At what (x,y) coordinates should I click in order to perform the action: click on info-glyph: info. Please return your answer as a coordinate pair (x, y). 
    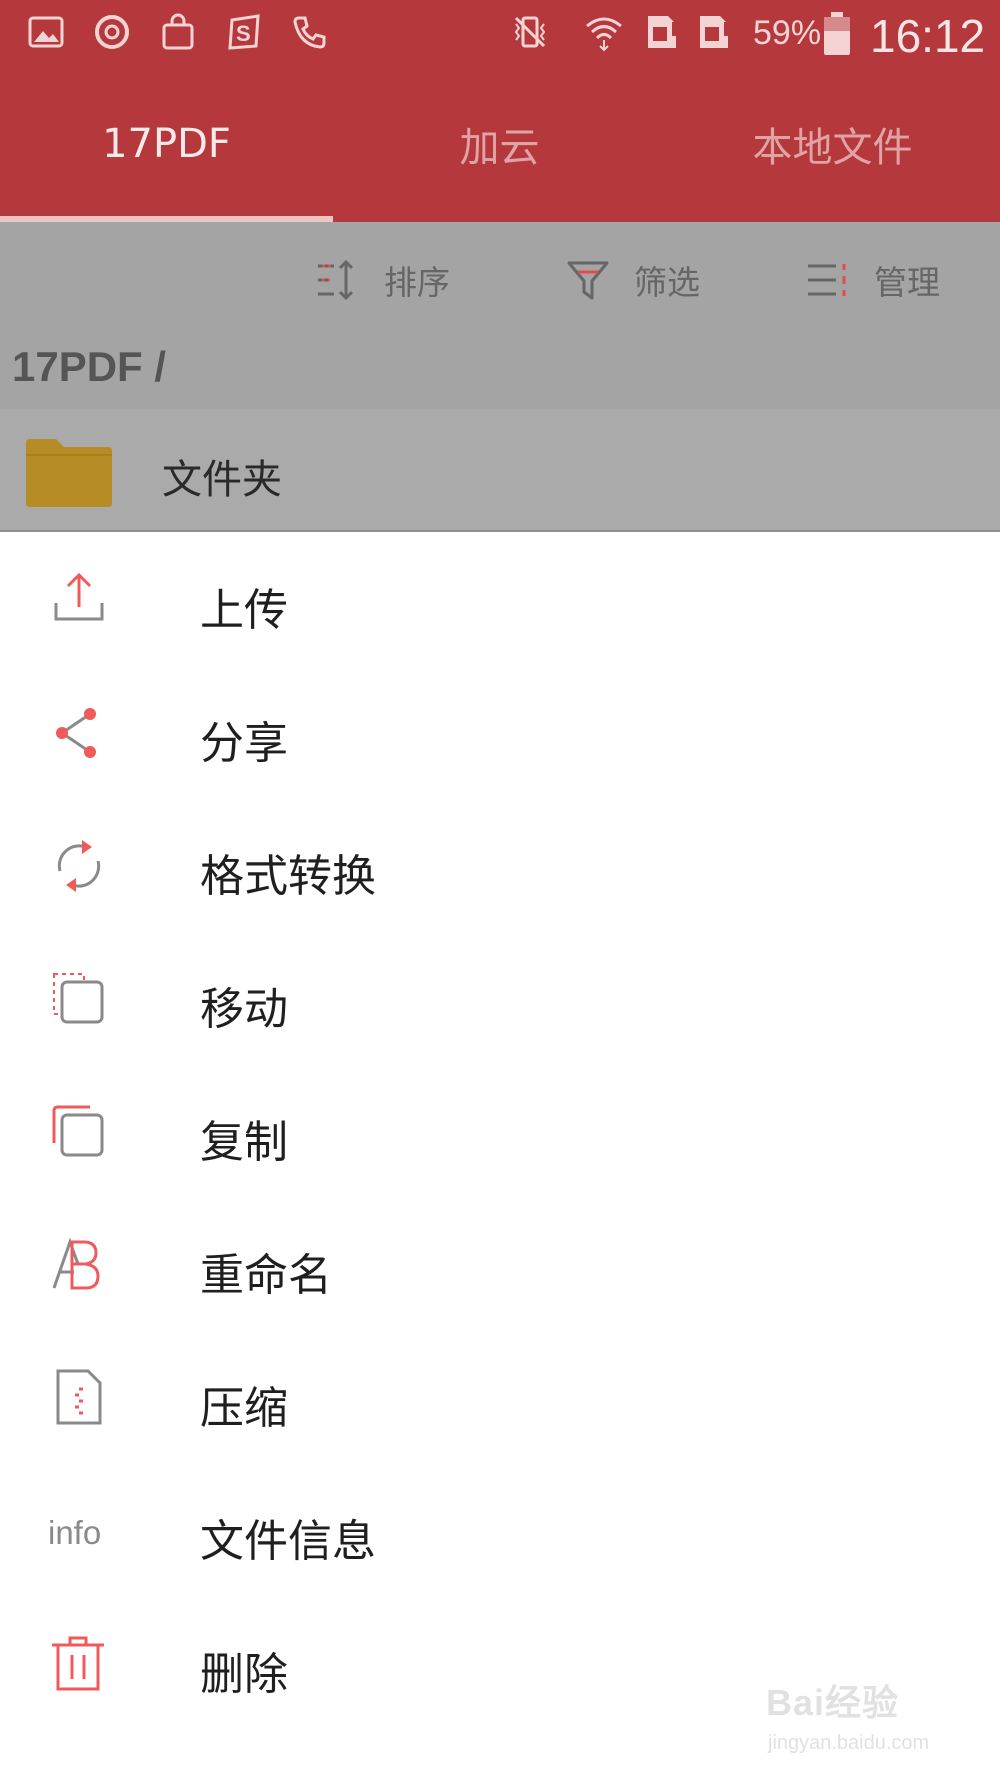
    Looking at the image, I should click on (75, 1532).